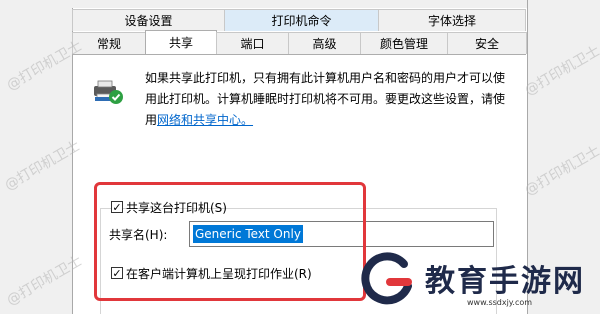 Image resolution: width=600 pixels, height=314 pixels. Describe the element at coordinates (301, 20) in the screenshot. I see `tab-printer-commands: 打印机命令` at that location.